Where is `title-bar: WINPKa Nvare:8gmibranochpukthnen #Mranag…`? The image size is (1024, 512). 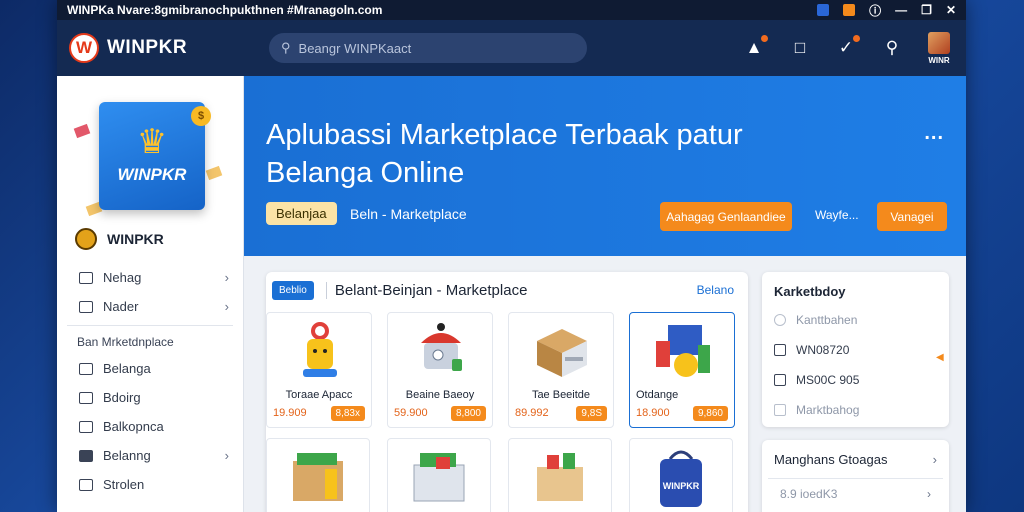
title-bar: WINPKa Nvare:8gmibranochpukthnen #Mranag… is located at coordinates (511, 10).